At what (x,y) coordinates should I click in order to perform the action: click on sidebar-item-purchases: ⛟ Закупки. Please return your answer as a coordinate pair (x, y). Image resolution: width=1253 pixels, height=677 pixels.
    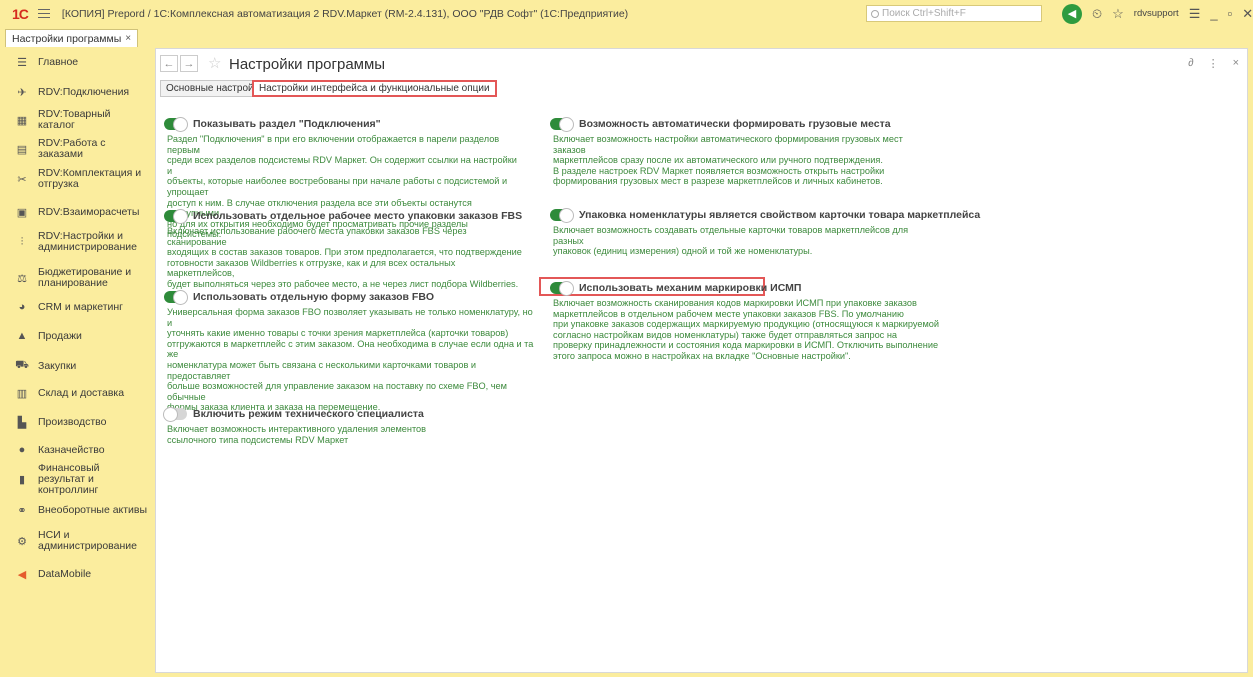
    Looking at the image, I should click on (75, 366).